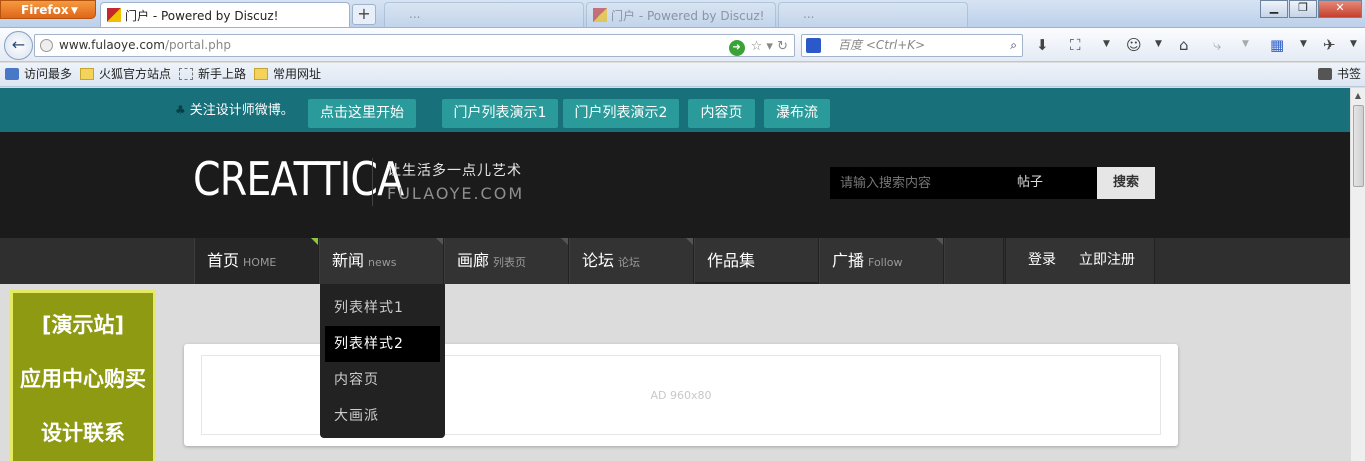  Describe the element at coordinates (1358, 95) in the screenshot. I see `scroll-up-arrow-icon: ▲` at that location.